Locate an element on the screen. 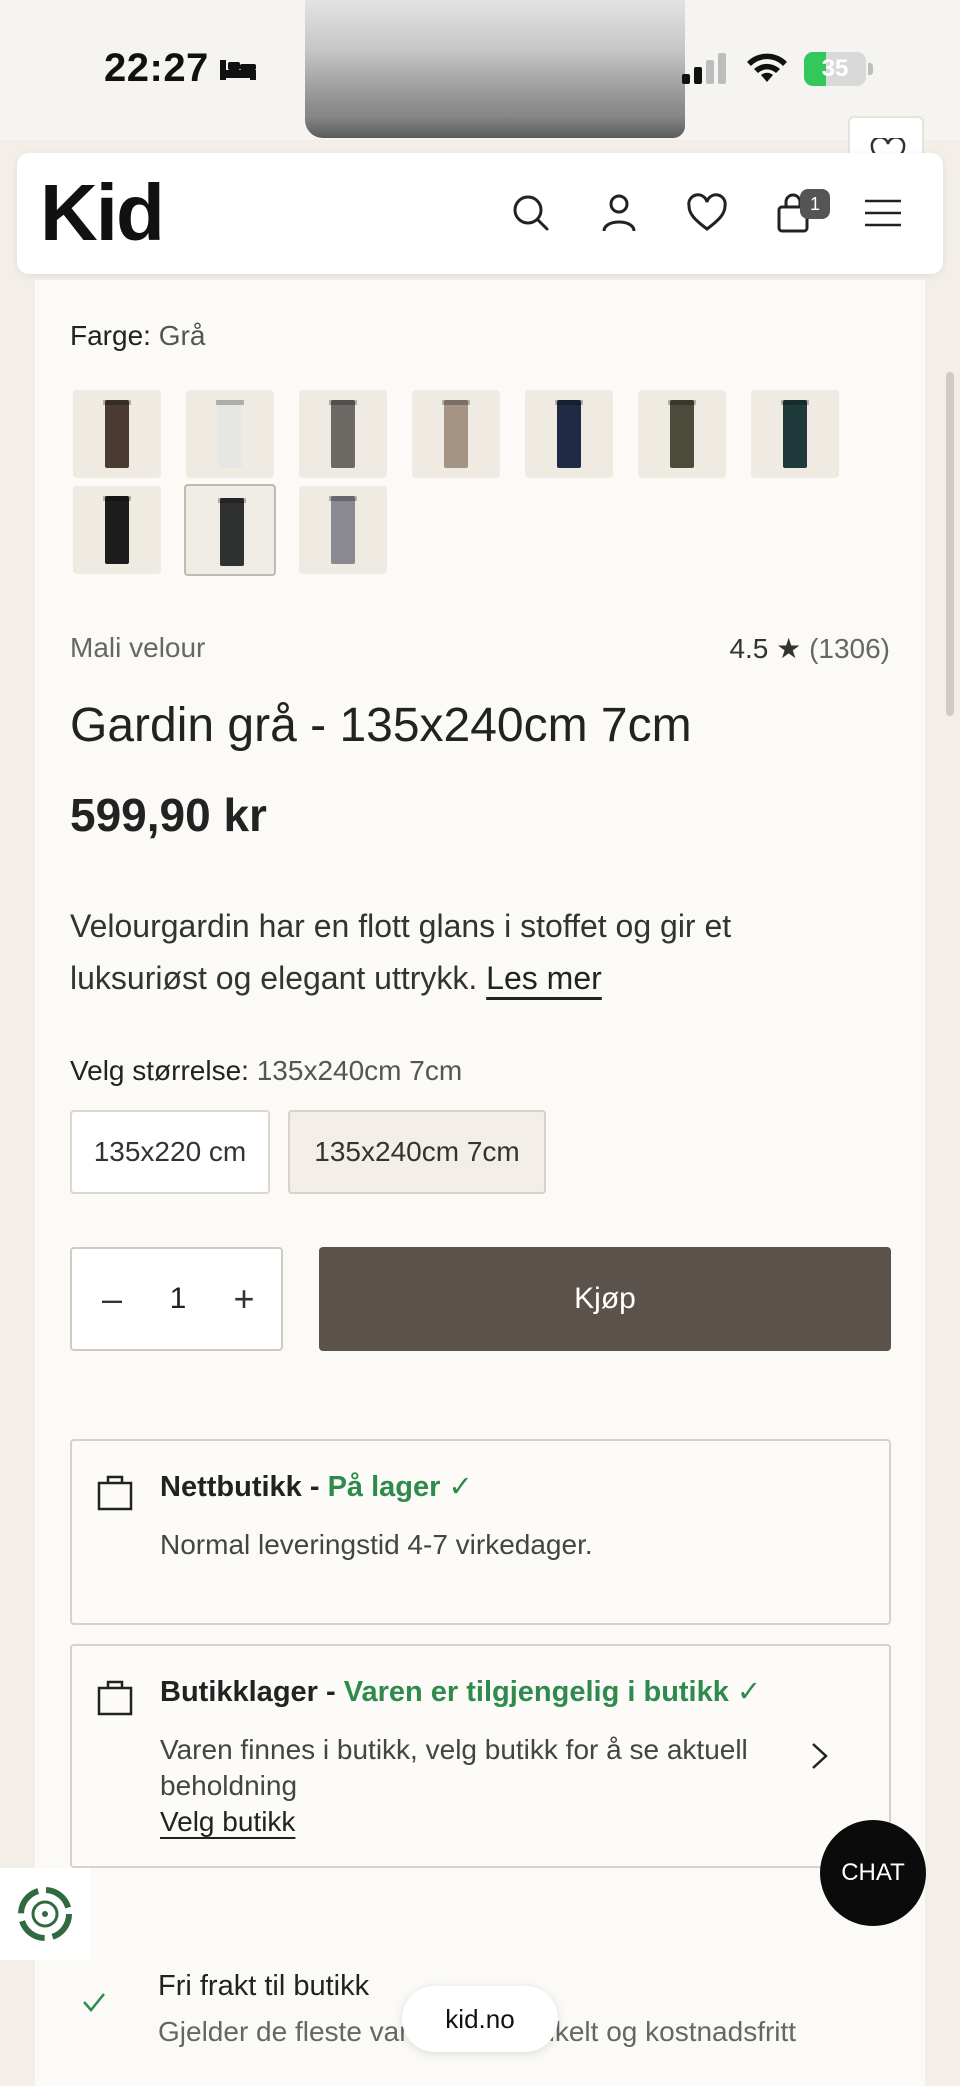 This screenshot has height=2086, width=960. store-stock-status: Varen er tilgjengelig i butikk ✓ is located at coordinates (552, 1692).